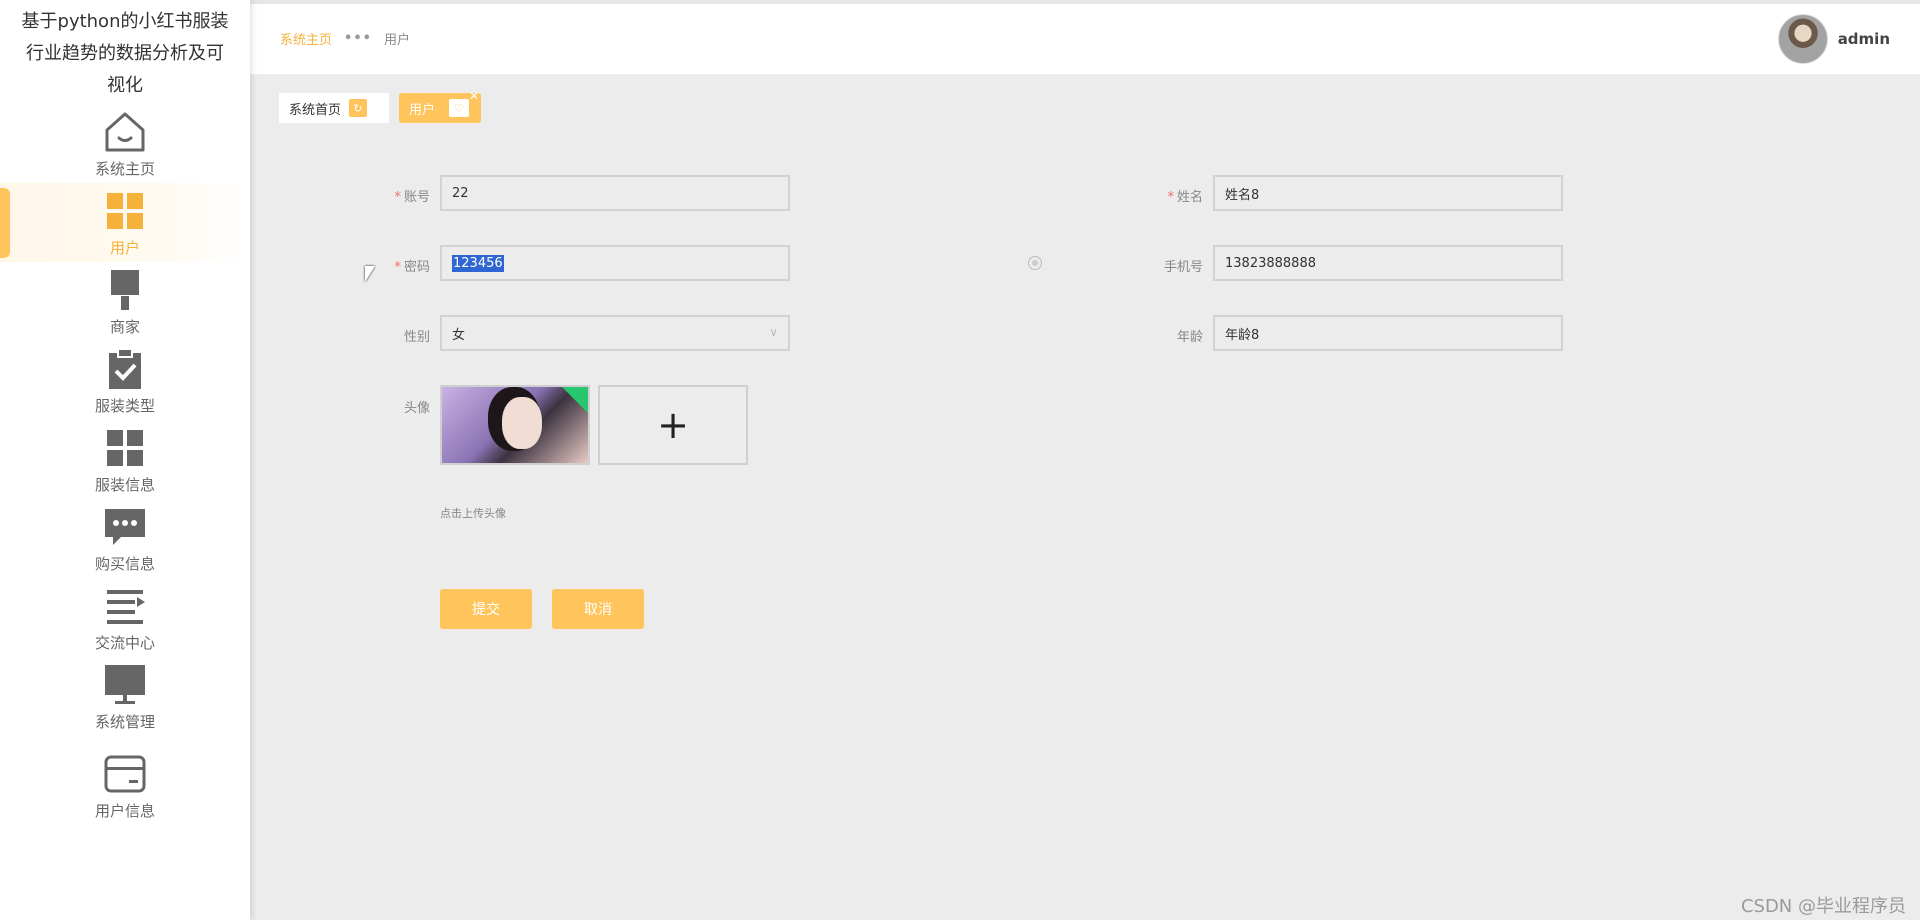 This screenshot has width=1920, height=920. I want to click on sidebar-item-clothing-type: 服装类型, so click(125, 380).